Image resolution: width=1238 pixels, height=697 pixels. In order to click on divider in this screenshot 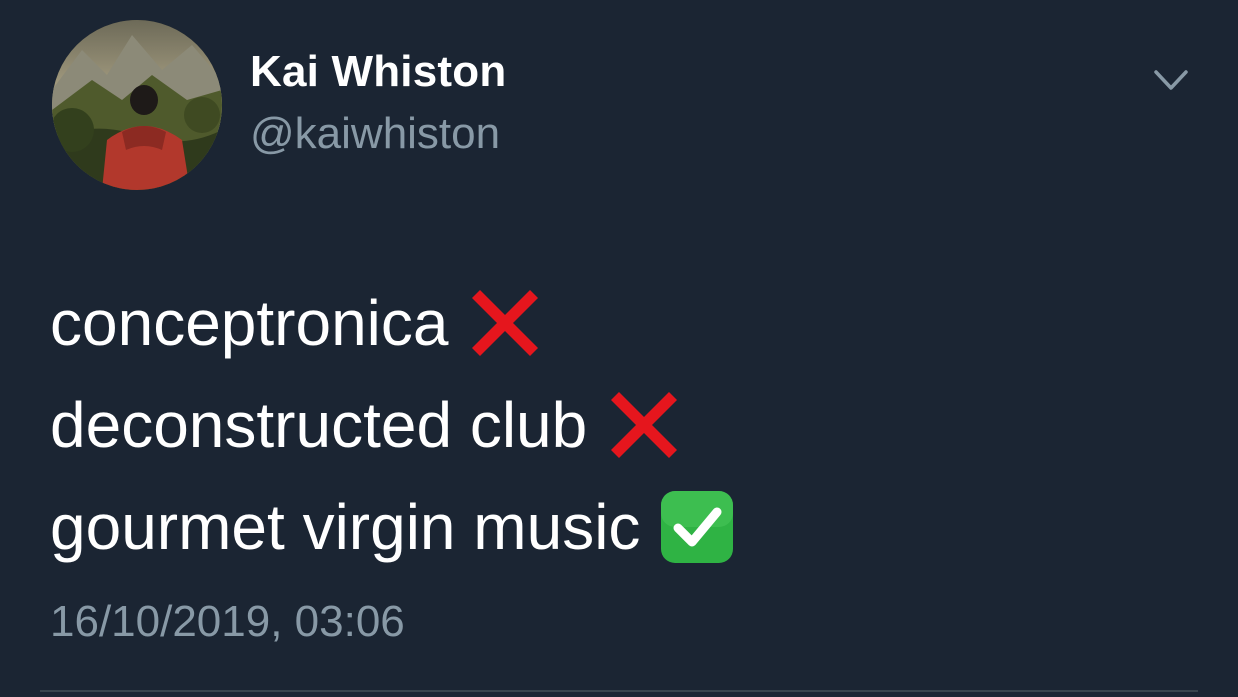, I will do `click(619, 691)`.